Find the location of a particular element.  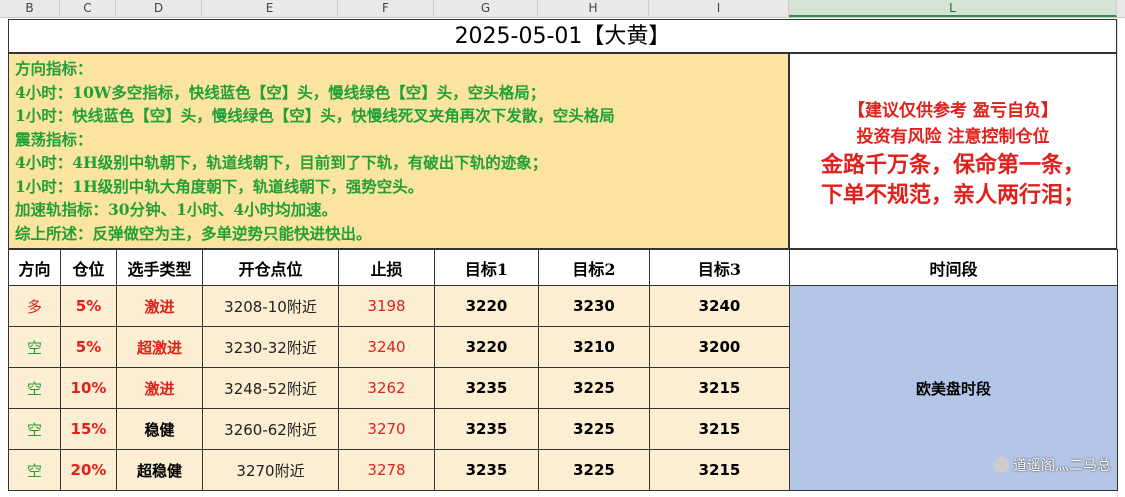

header-entry: 开仓点位 is located at coordinates (270, 267).